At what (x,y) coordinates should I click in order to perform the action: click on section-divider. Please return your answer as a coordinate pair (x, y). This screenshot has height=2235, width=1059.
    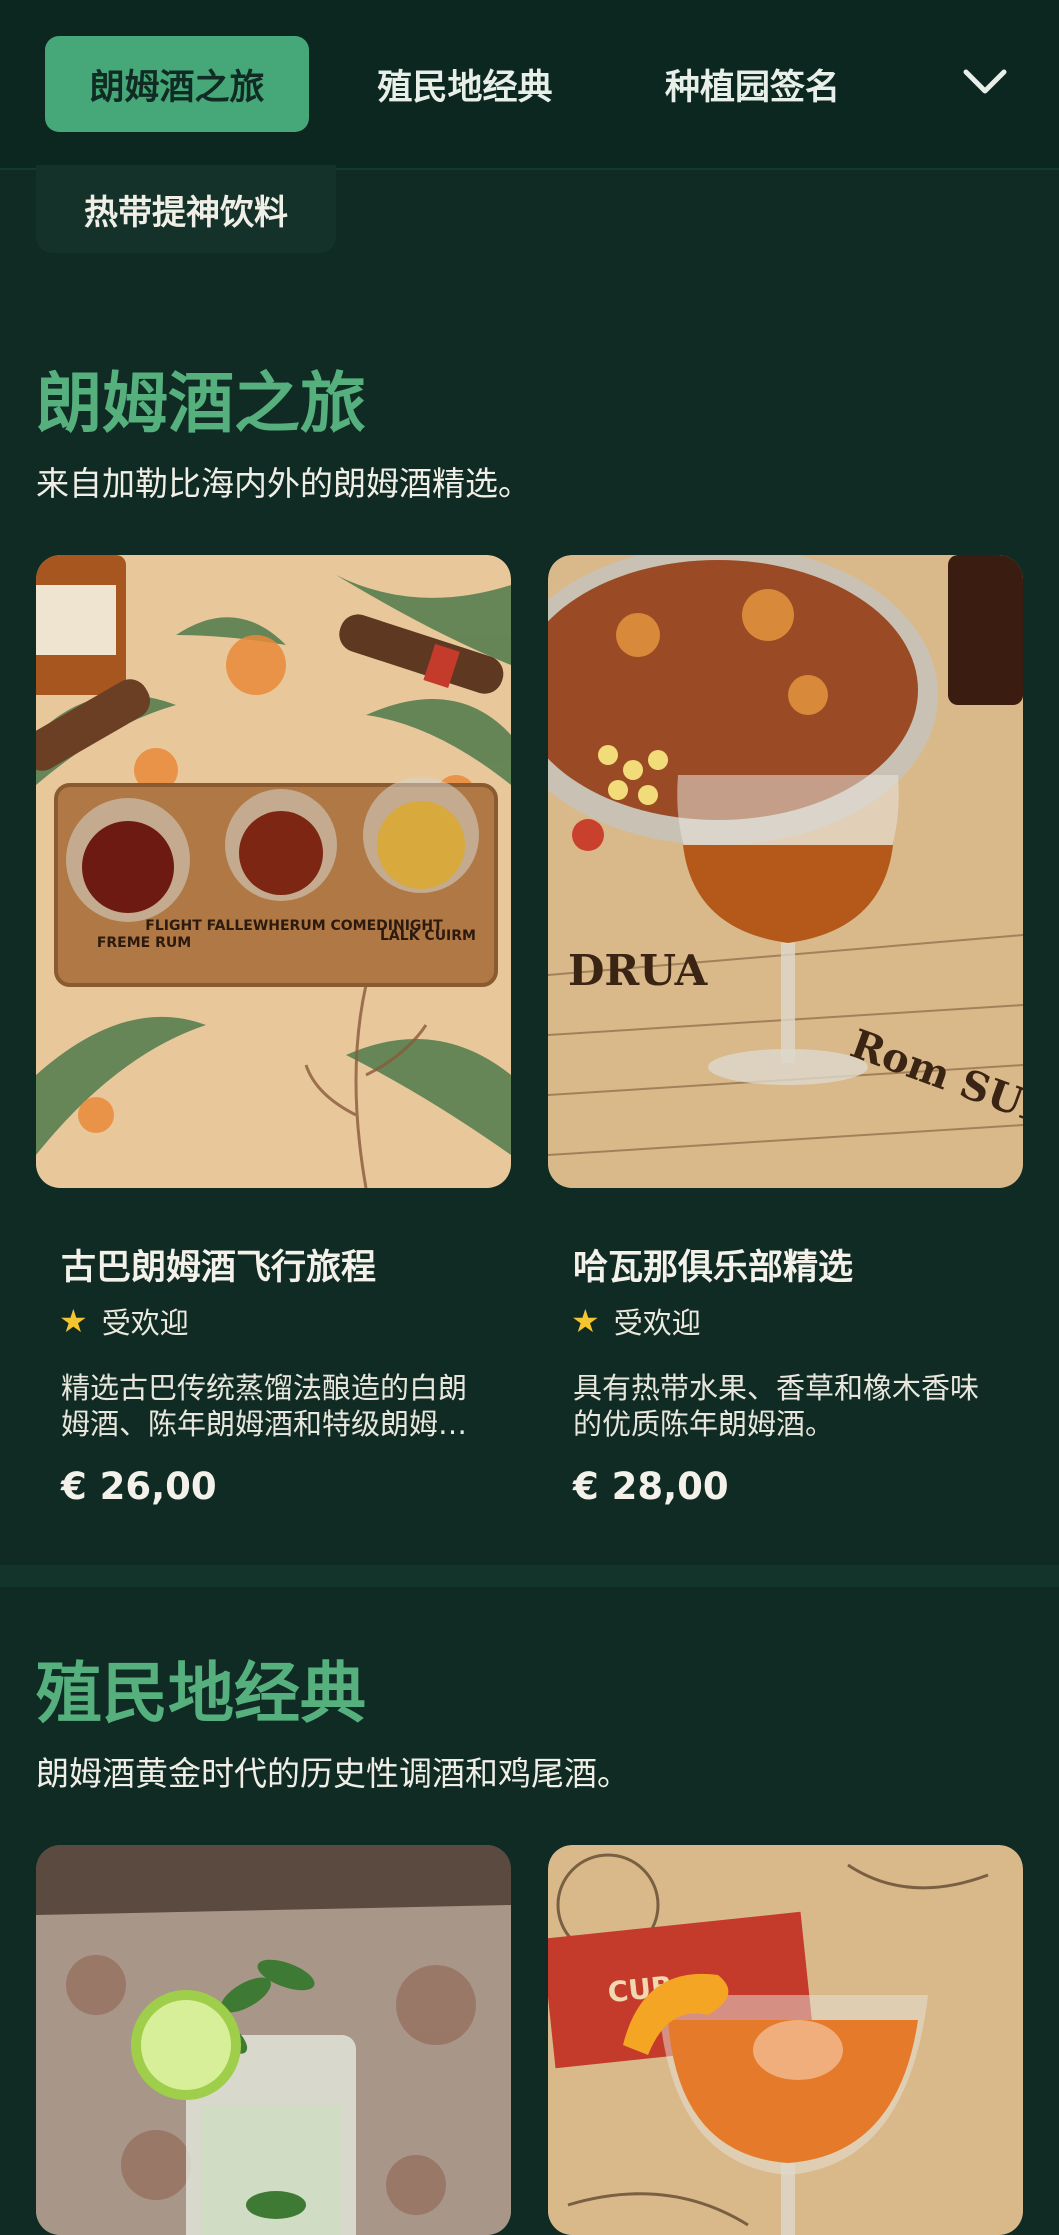
    Looking at the image, I should click on (529, 1576).